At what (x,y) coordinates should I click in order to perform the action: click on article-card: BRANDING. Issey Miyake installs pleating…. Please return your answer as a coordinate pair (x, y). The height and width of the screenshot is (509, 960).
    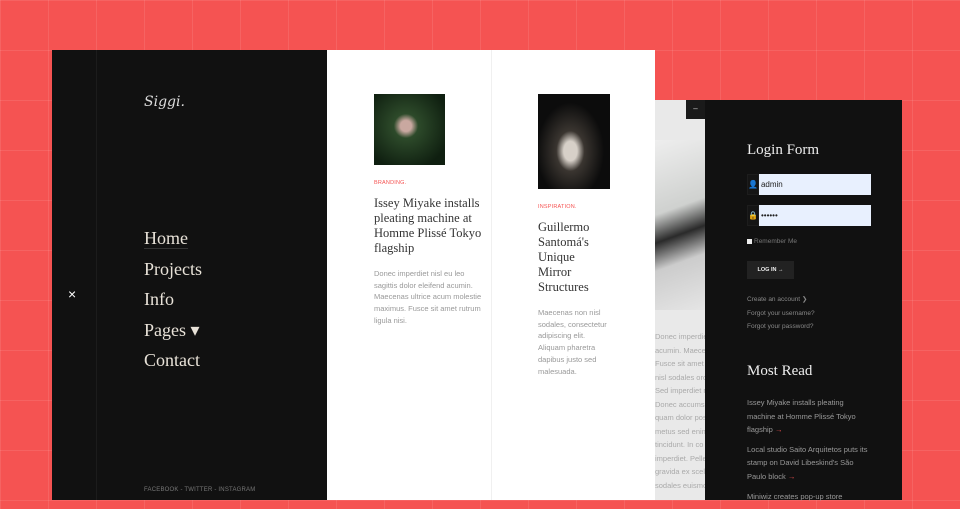
    Looking at the image, I should click on (429, 210).